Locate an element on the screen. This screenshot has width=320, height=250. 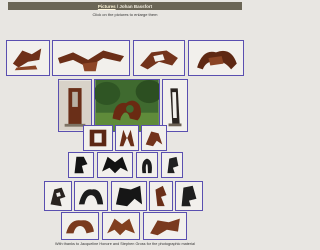
page-title-bar: Pictures / Johan Bassfort is located at coordinates (125, 6).